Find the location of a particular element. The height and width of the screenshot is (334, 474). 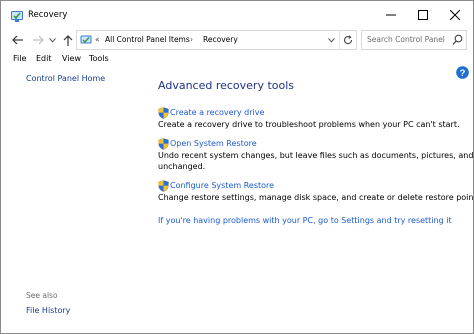

window-title: Recovery is located at coordinates (48, 15).